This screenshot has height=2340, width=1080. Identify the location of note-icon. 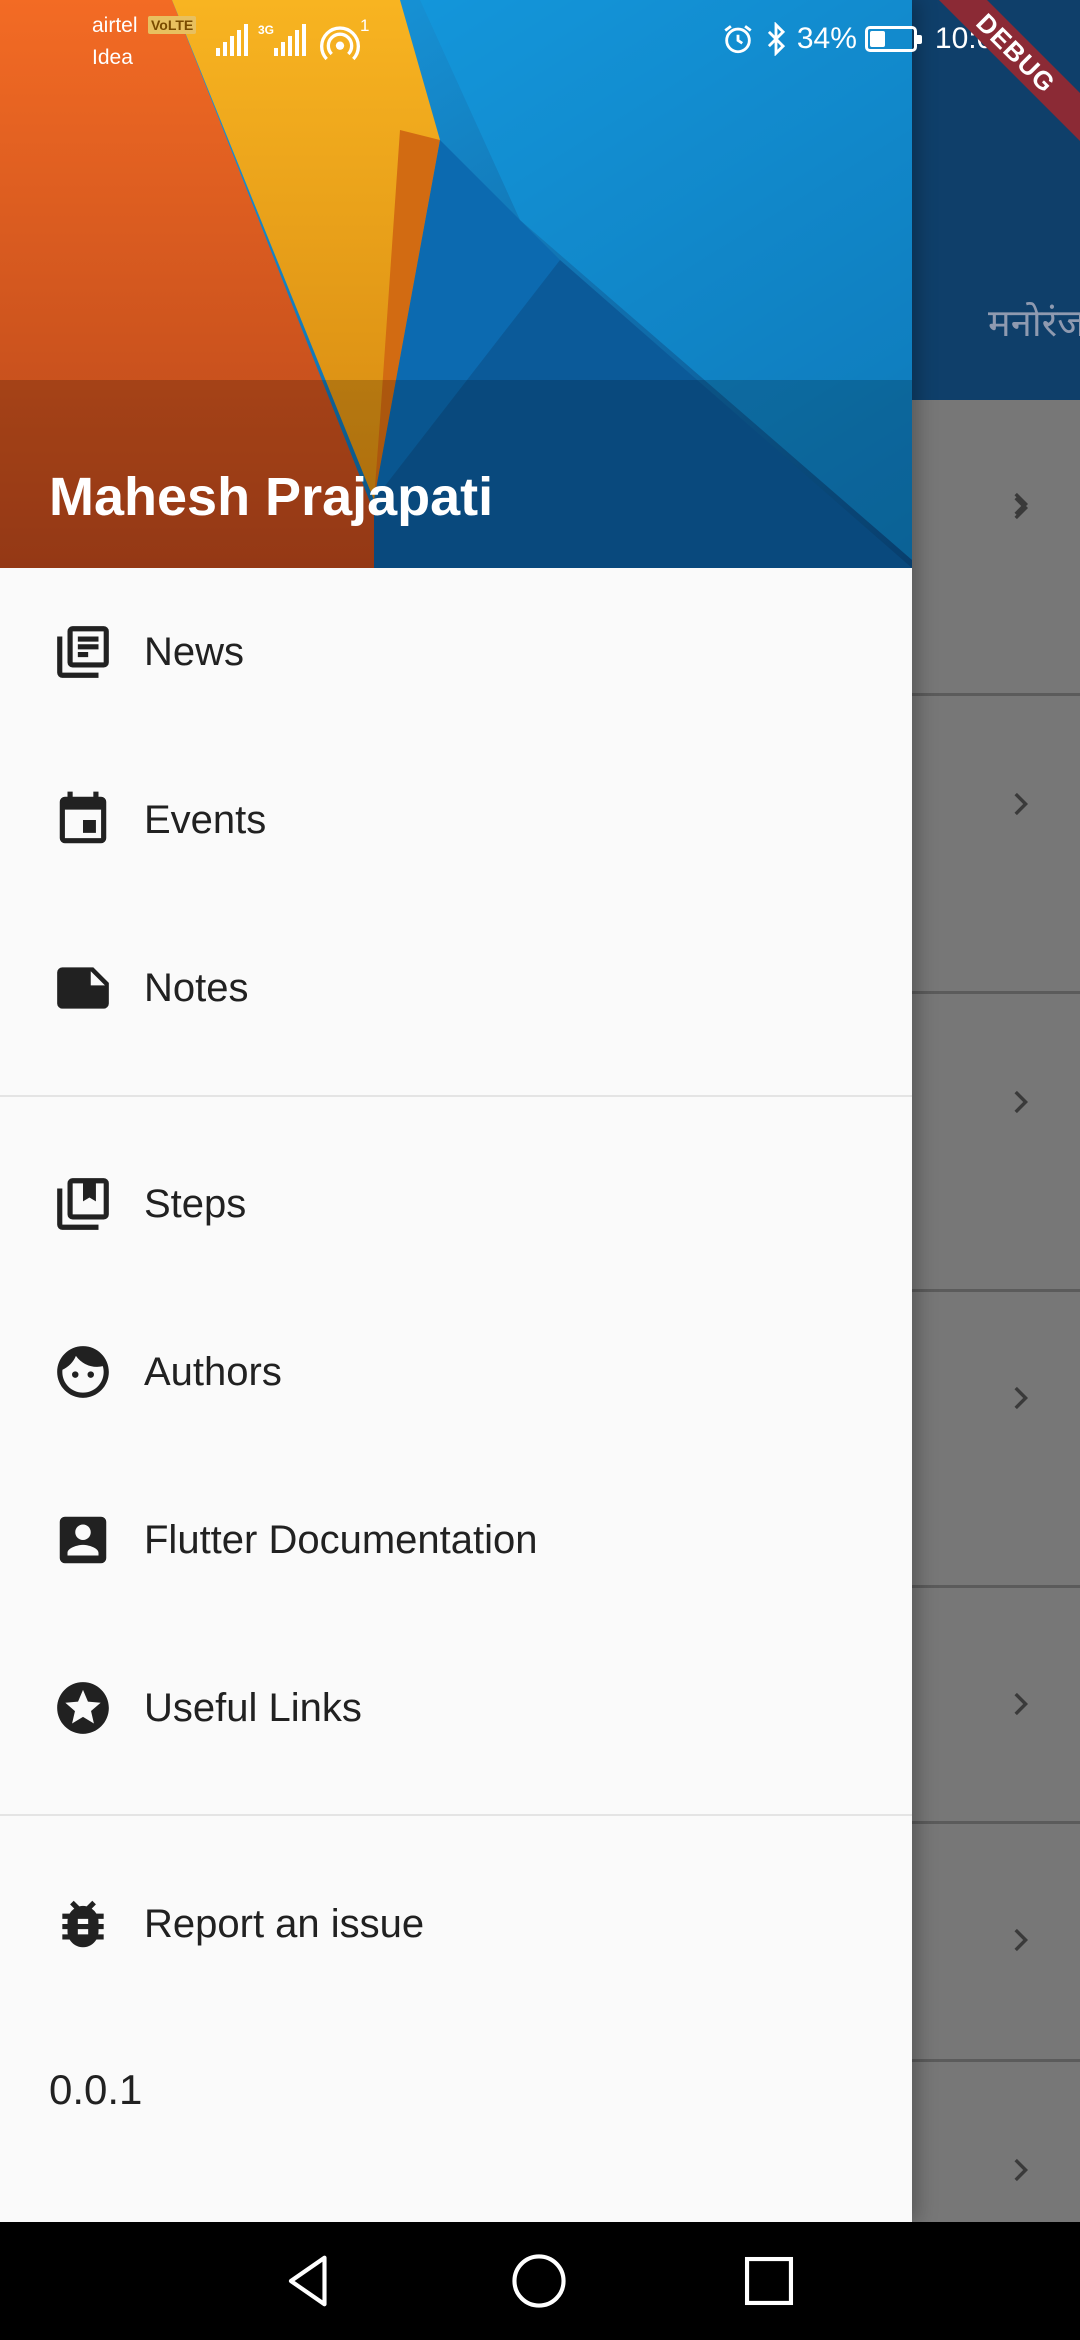
(83, 988).